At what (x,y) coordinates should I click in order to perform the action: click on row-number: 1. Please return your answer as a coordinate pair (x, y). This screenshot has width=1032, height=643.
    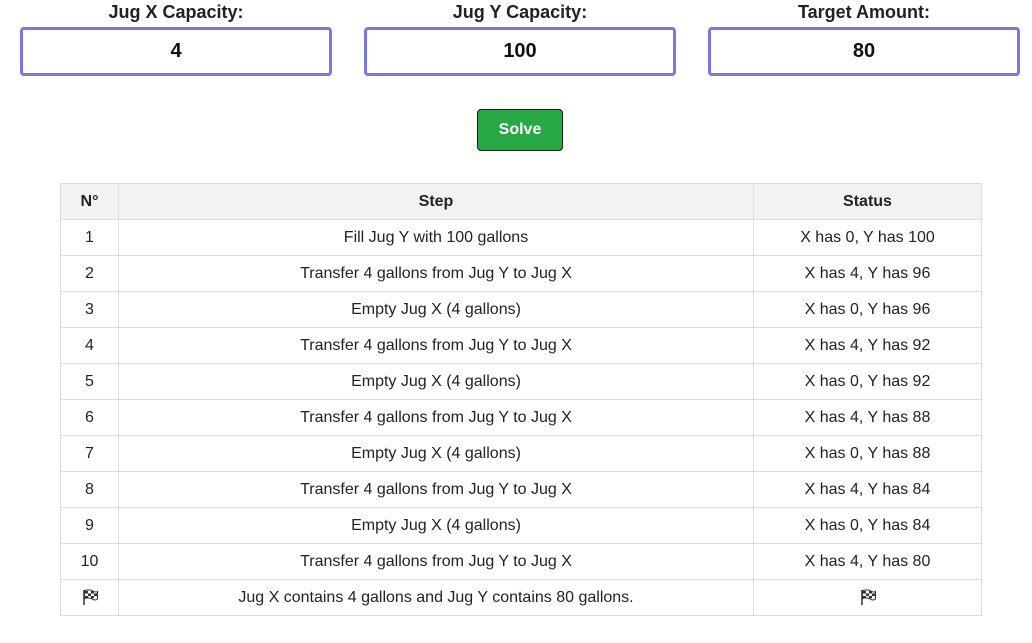
    Looking at the image, I should click on (89, 237).